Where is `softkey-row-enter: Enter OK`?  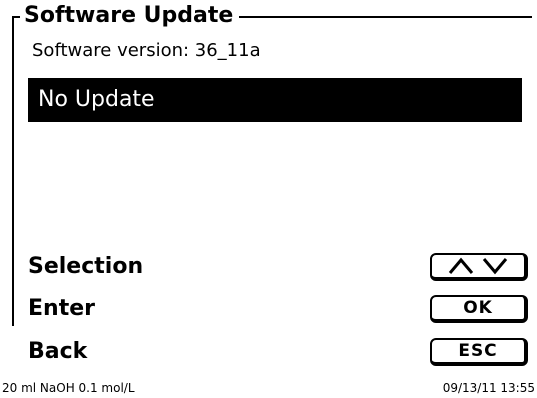 softkey-row-enter: Enter OK is located at coordinates (278, 309).